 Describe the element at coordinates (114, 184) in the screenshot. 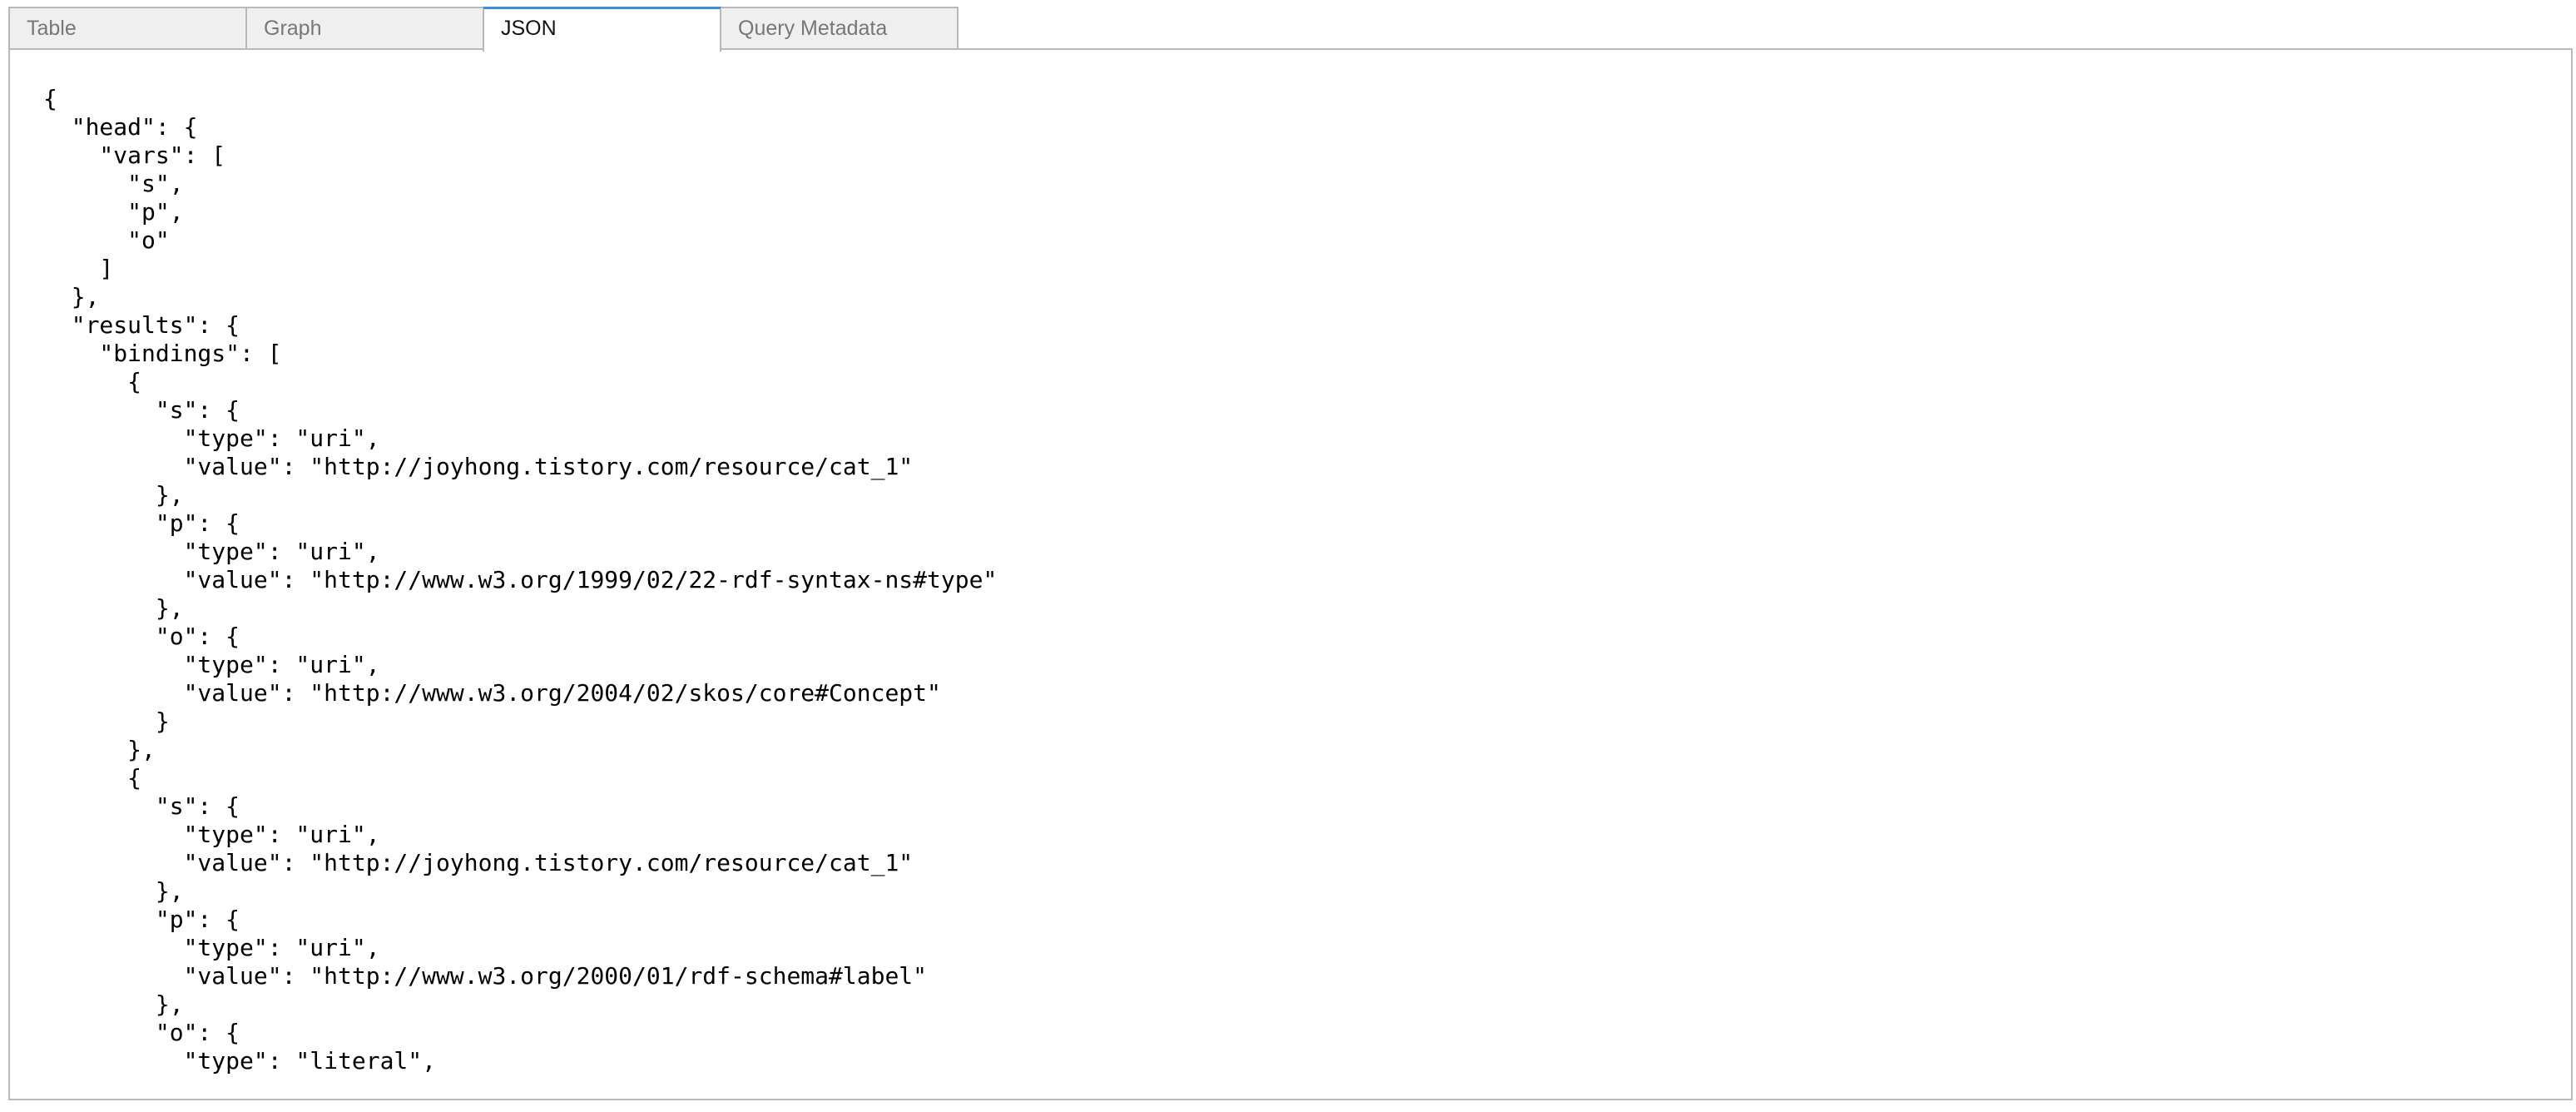

I see `code-line: "s",` at that location.